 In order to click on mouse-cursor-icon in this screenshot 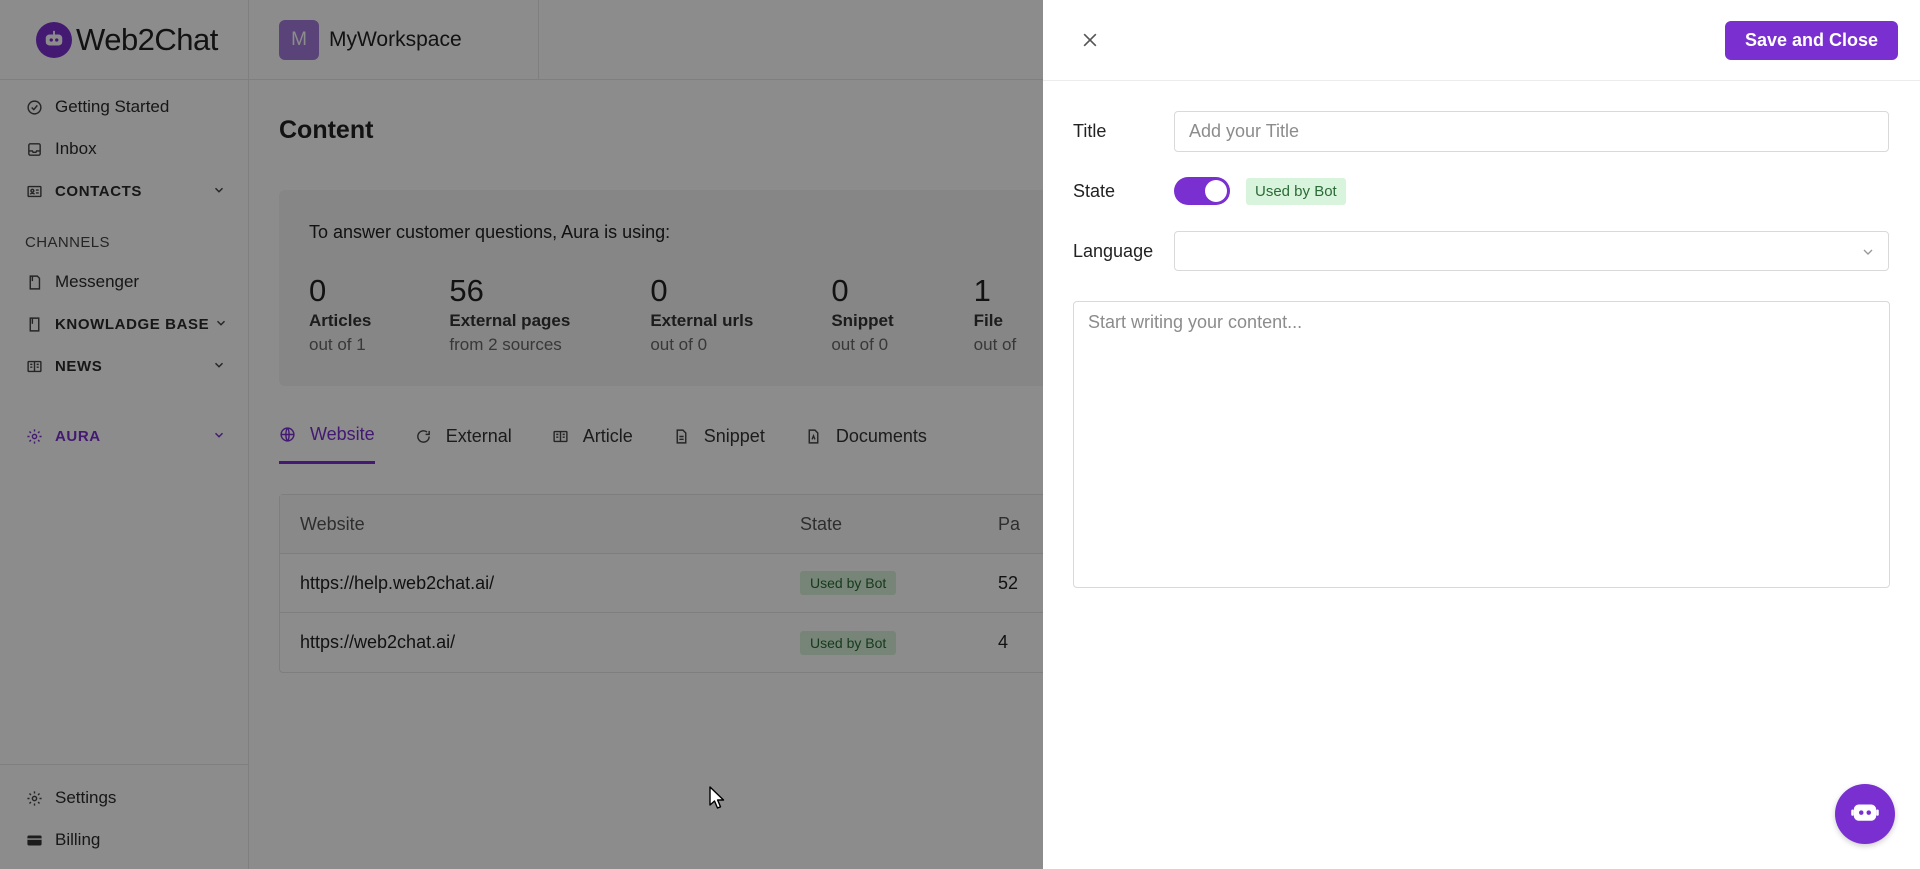, I will do `click(717, 800)`.